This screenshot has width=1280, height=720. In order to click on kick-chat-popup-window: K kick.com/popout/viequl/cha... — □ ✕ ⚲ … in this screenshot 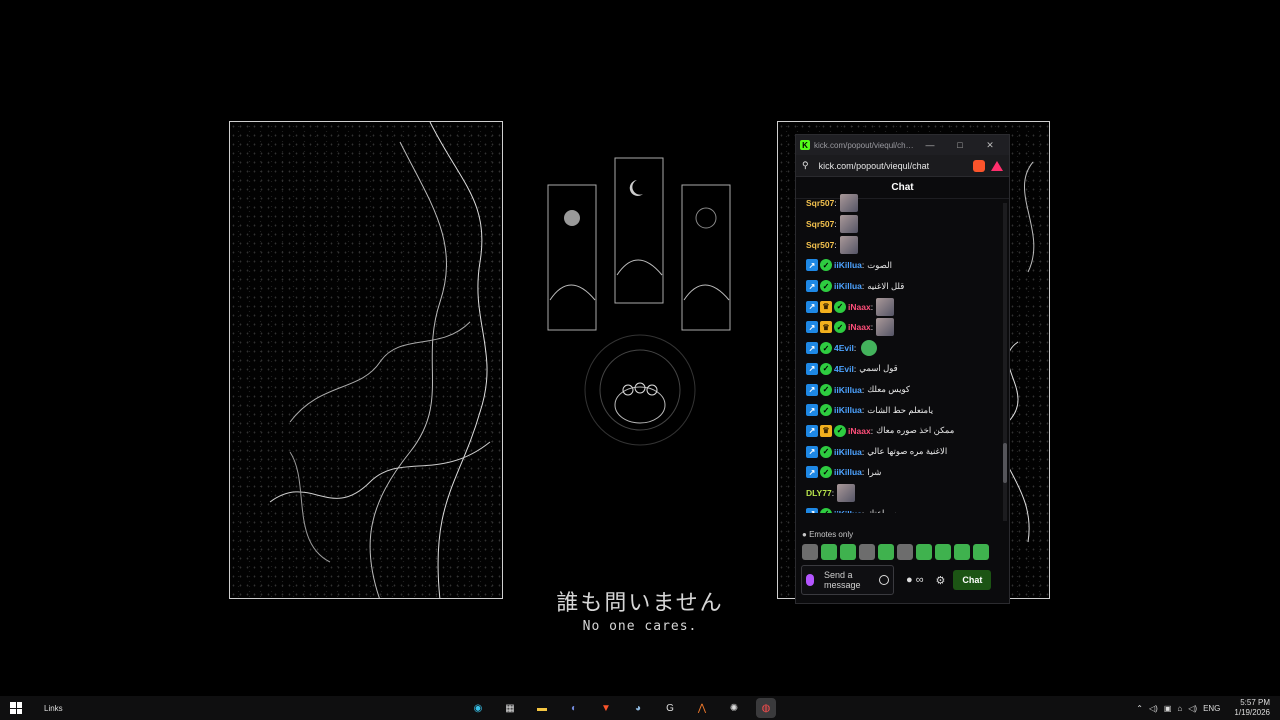, I will do `click(902, 369)`.